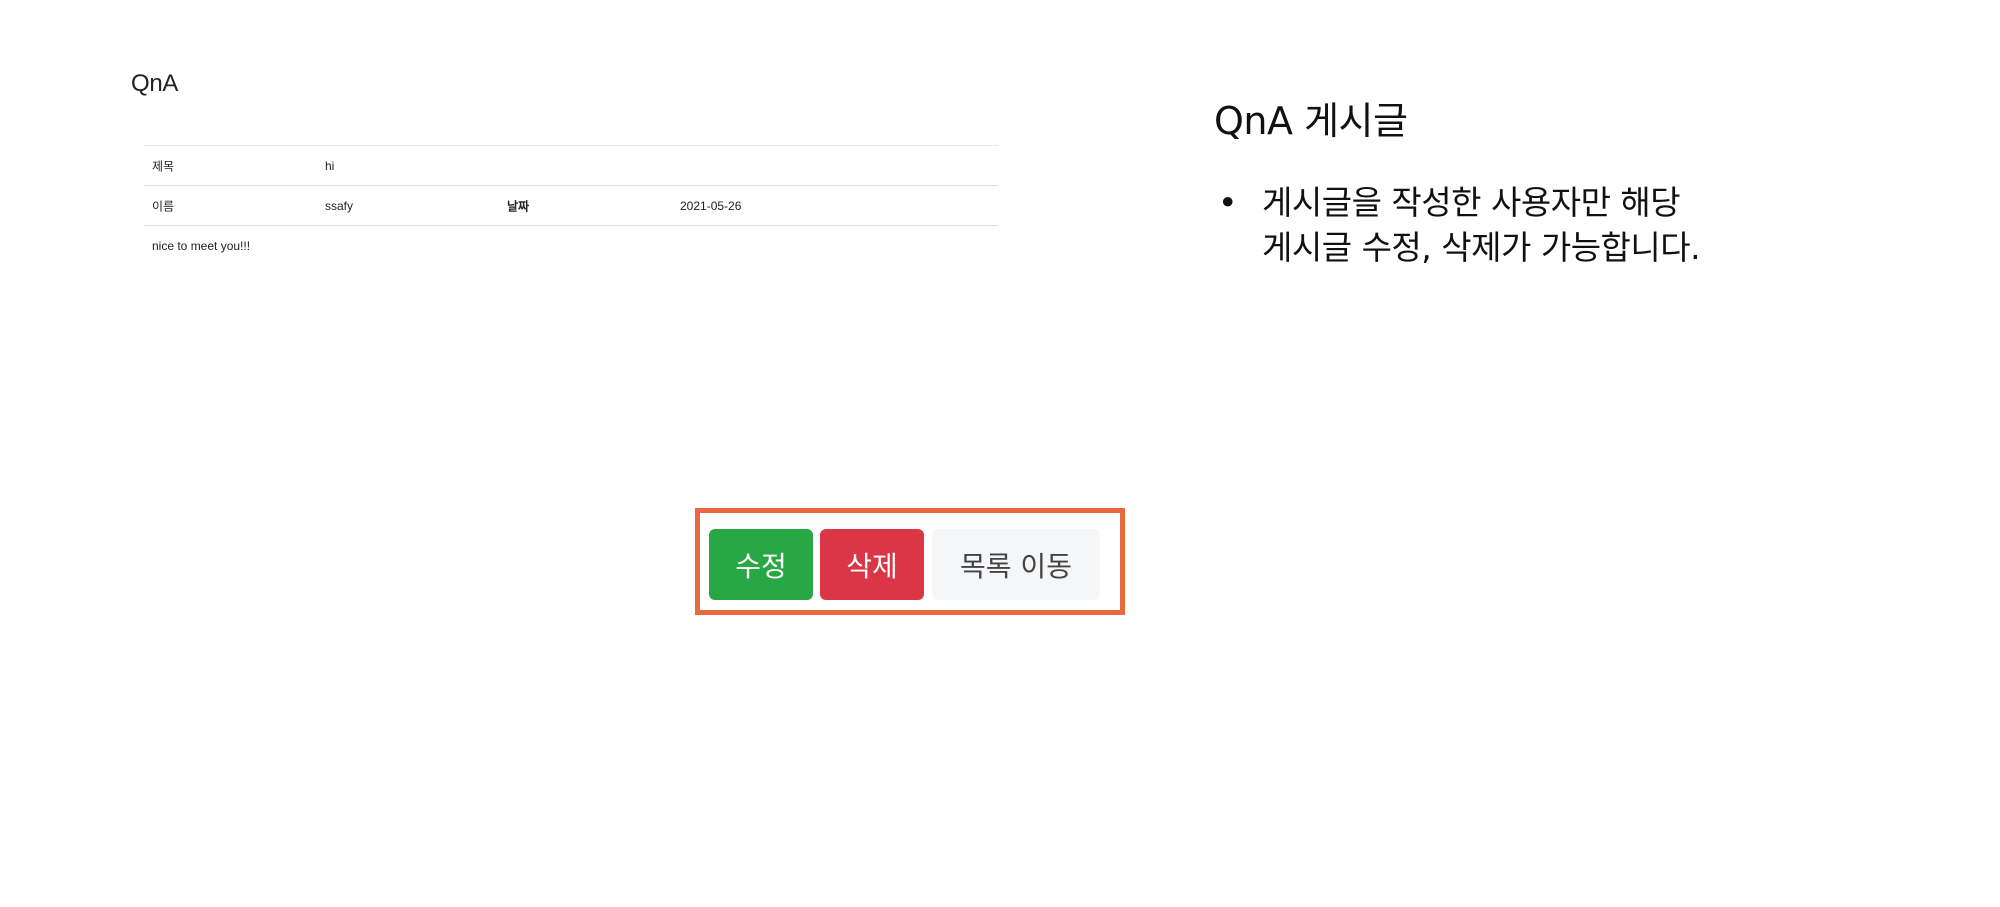 This screenshot has width=2000, height=907. I want to click on description-list: • 게시글을 작성한 사용자만 해당 게시글 수정, 삭제가 가능합니다., so click(1534, 225).